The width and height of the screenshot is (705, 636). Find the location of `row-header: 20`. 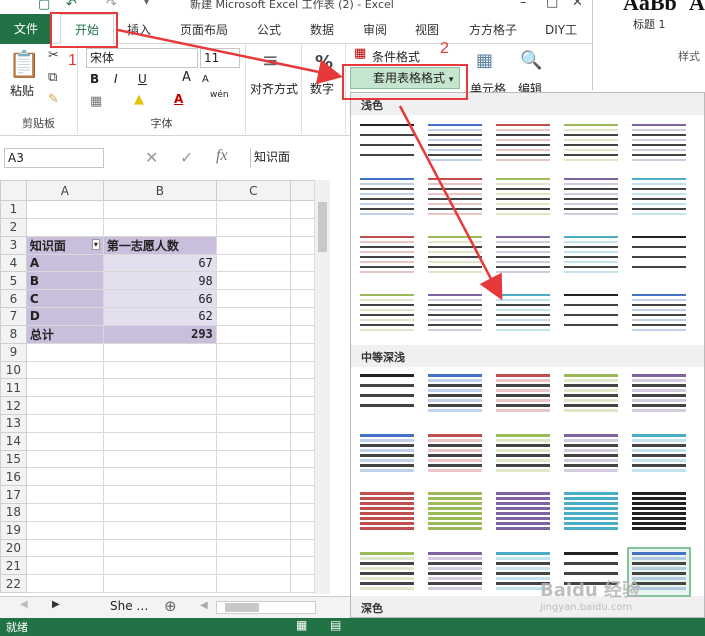

row-header: 20 is located at coordinates (13, 548).